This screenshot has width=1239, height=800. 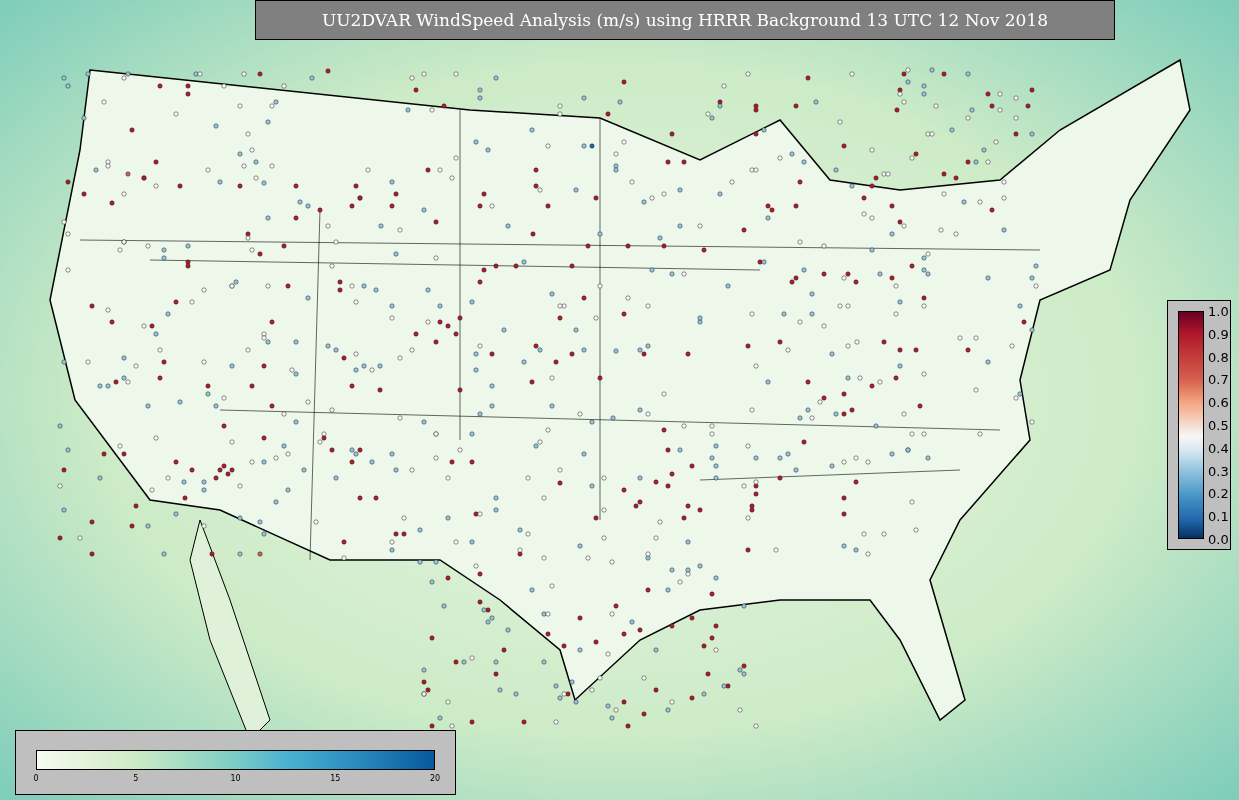 I want to click on tick-label: 0.0, so click(x=1218, y=539).